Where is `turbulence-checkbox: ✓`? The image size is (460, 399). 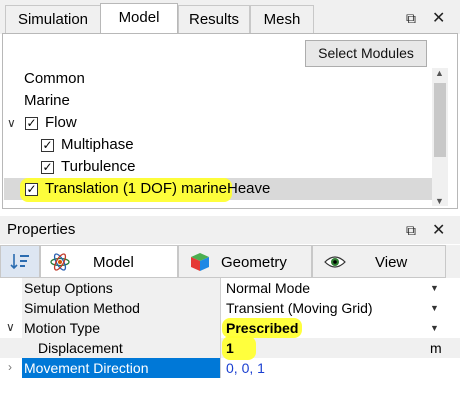
turbulence-checkbox: ✓ is located at coordinates (47, 167).